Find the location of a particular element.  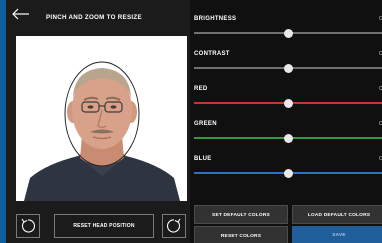

slider-thumb-blue is located at coordinates (288, 173).